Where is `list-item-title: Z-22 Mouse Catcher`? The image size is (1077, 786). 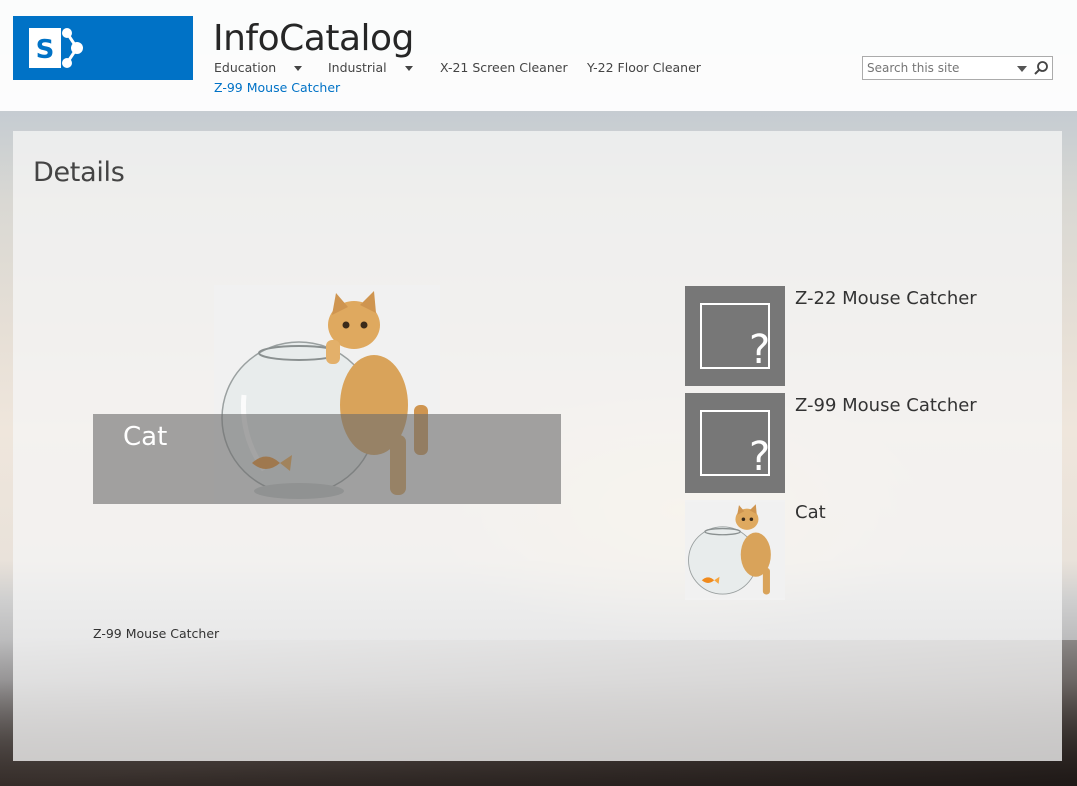 list-item-title: Z-22 Mouse Catcher is located at coordinates (886, 298).